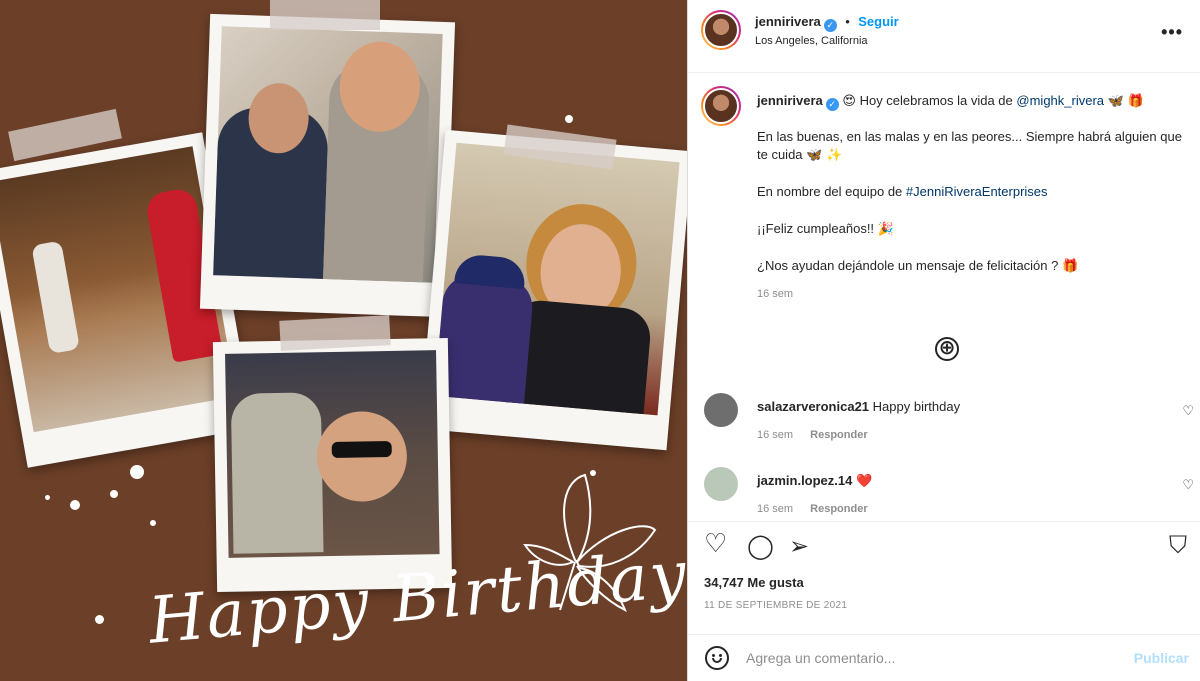 This screenshot has width=1200, height=681. I want to click on comment-item: jazmin.lopez.14 ❤️ 16 sem Responder ♡, so click(949, 494).